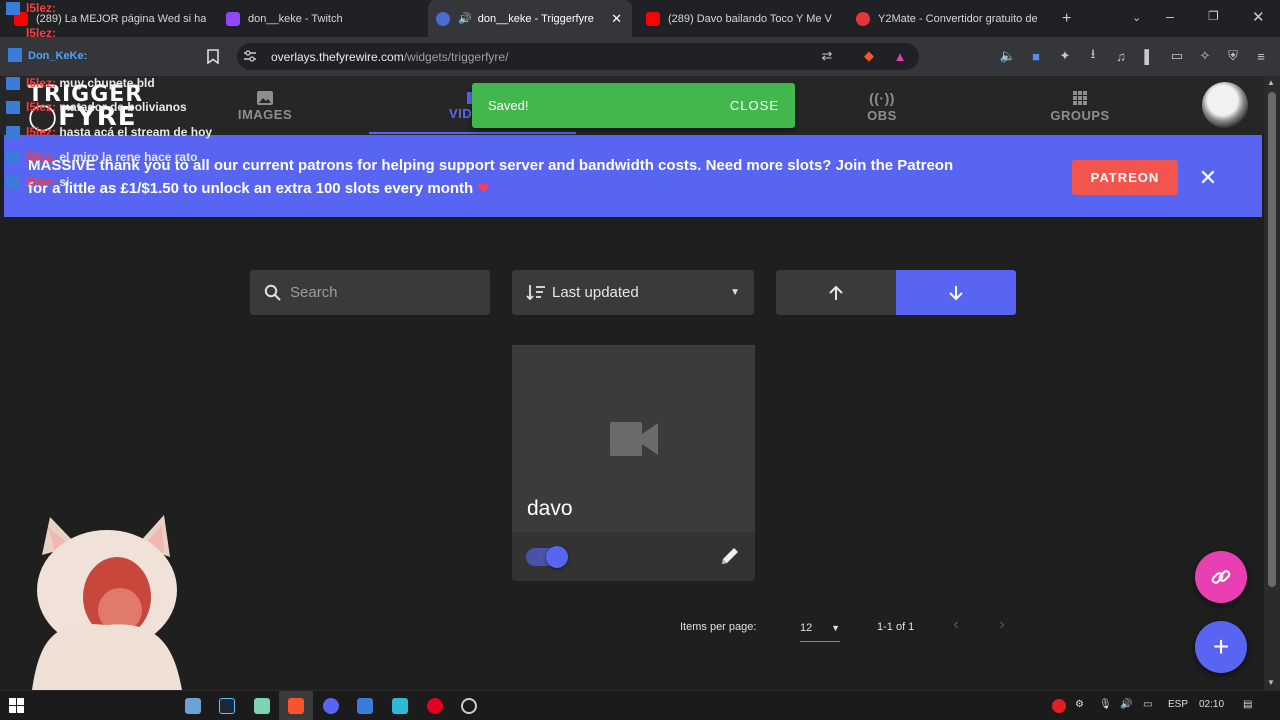  What do you see at coordinates (827, 56) in the screenshot?
I see `translate-icon: ⇄` at bounding box center [827, 56].